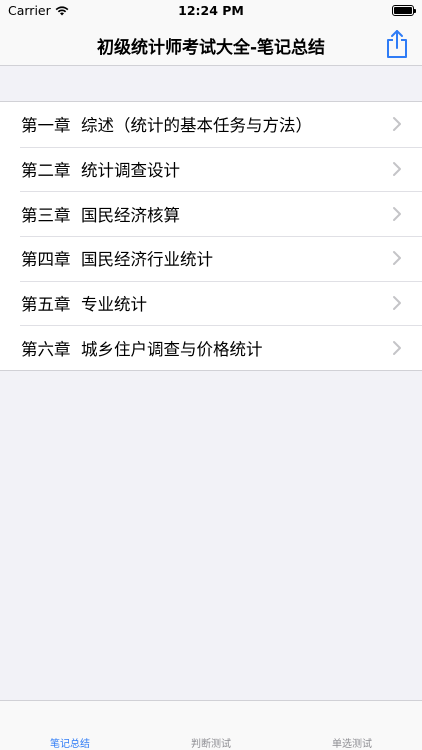 The width and height of the screenshot is (422, 750). What do you see at coordinates (84, 305) in the screenshot?
I see `chapter-label: 第五章 专业统计` at bounding box center [84, 305].